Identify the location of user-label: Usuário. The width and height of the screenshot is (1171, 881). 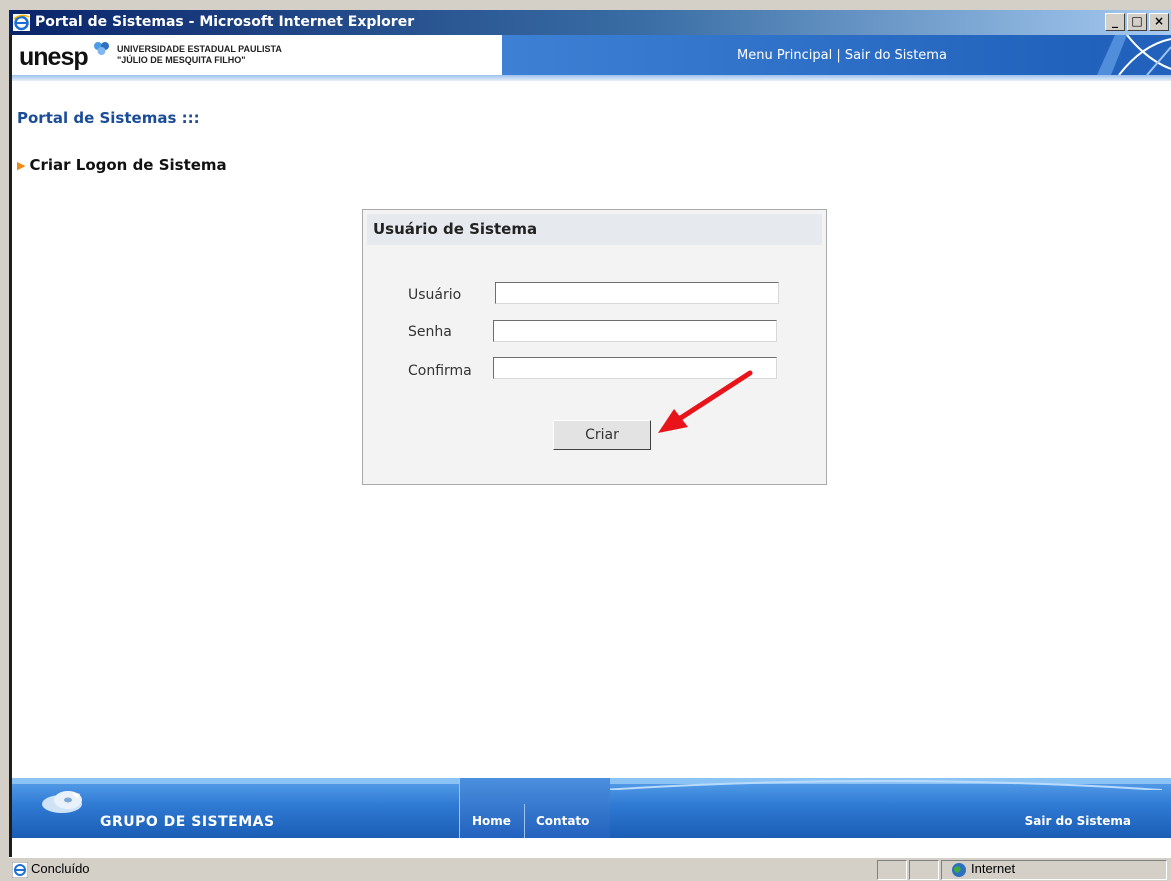
(435, 295).